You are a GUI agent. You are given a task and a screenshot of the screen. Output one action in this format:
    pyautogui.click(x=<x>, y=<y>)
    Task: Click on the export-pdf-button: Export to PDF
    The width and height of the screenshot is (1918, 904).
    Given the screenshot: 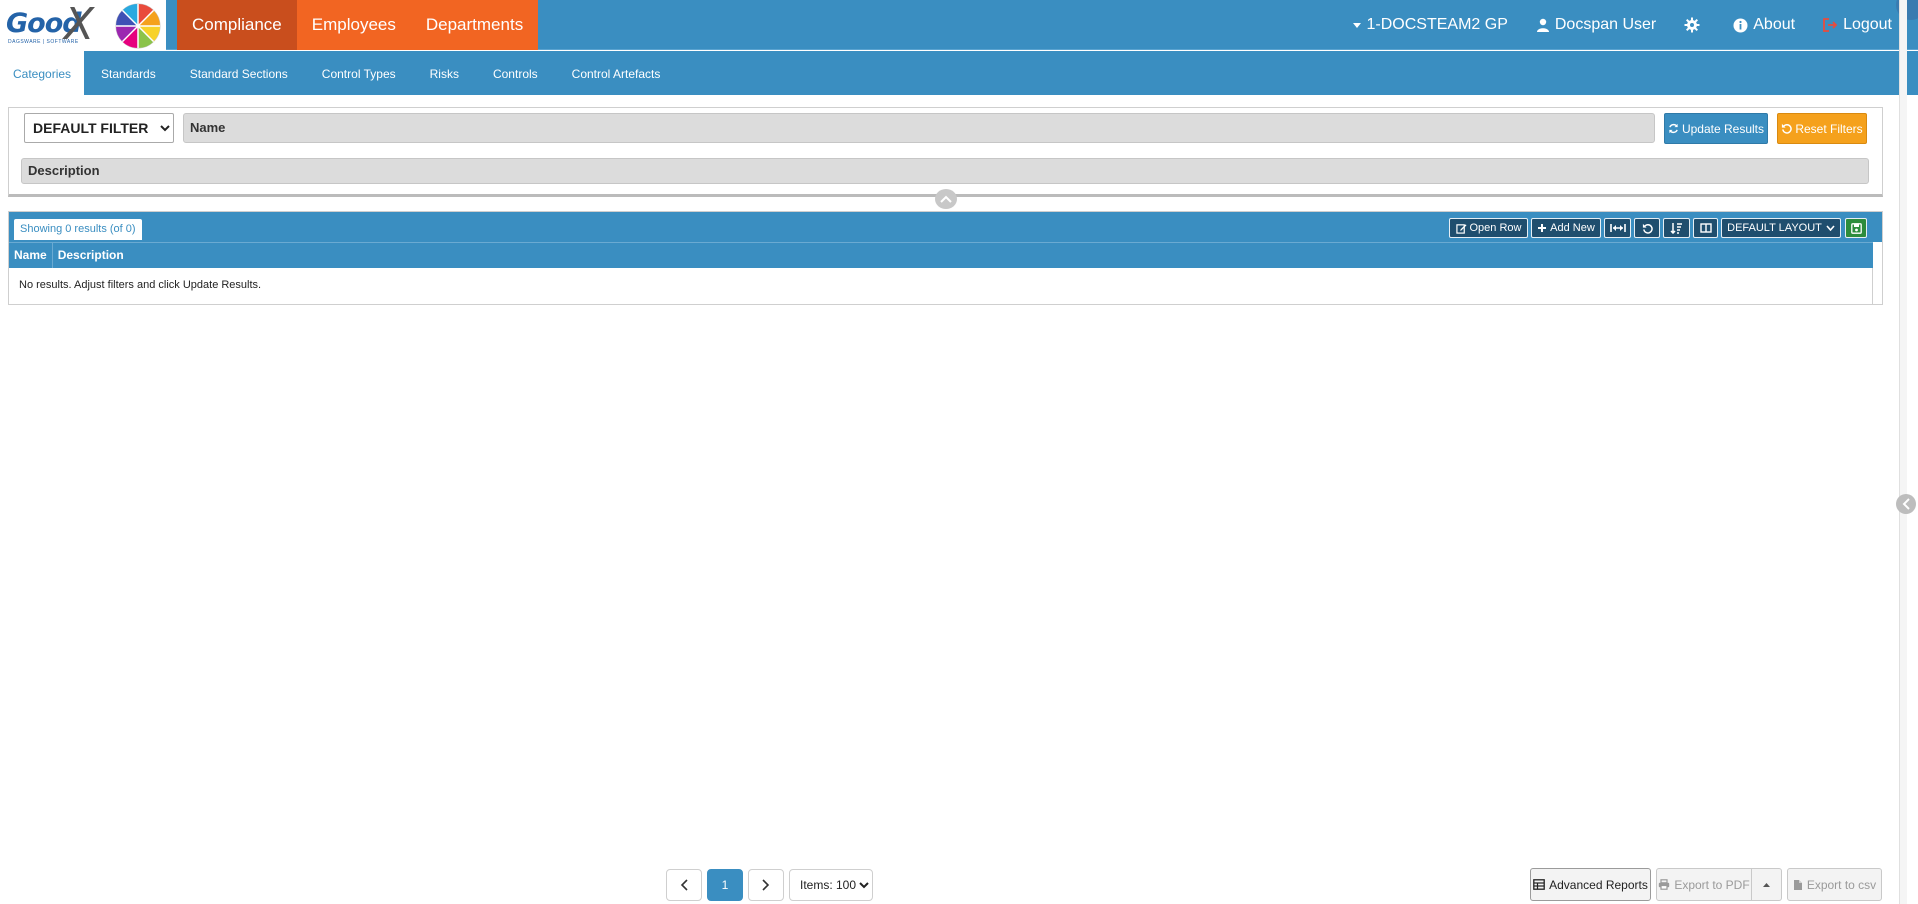 What is the action you would take?
    pyautogui.click(x=1704, y=884)
    